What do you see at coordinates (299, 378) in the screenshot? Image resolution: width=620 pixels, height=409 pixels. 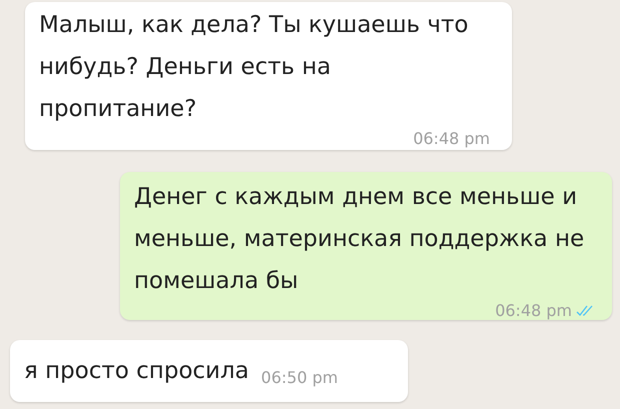 I see `message-time: 06:50 pm` at bounding box center [299, 378].